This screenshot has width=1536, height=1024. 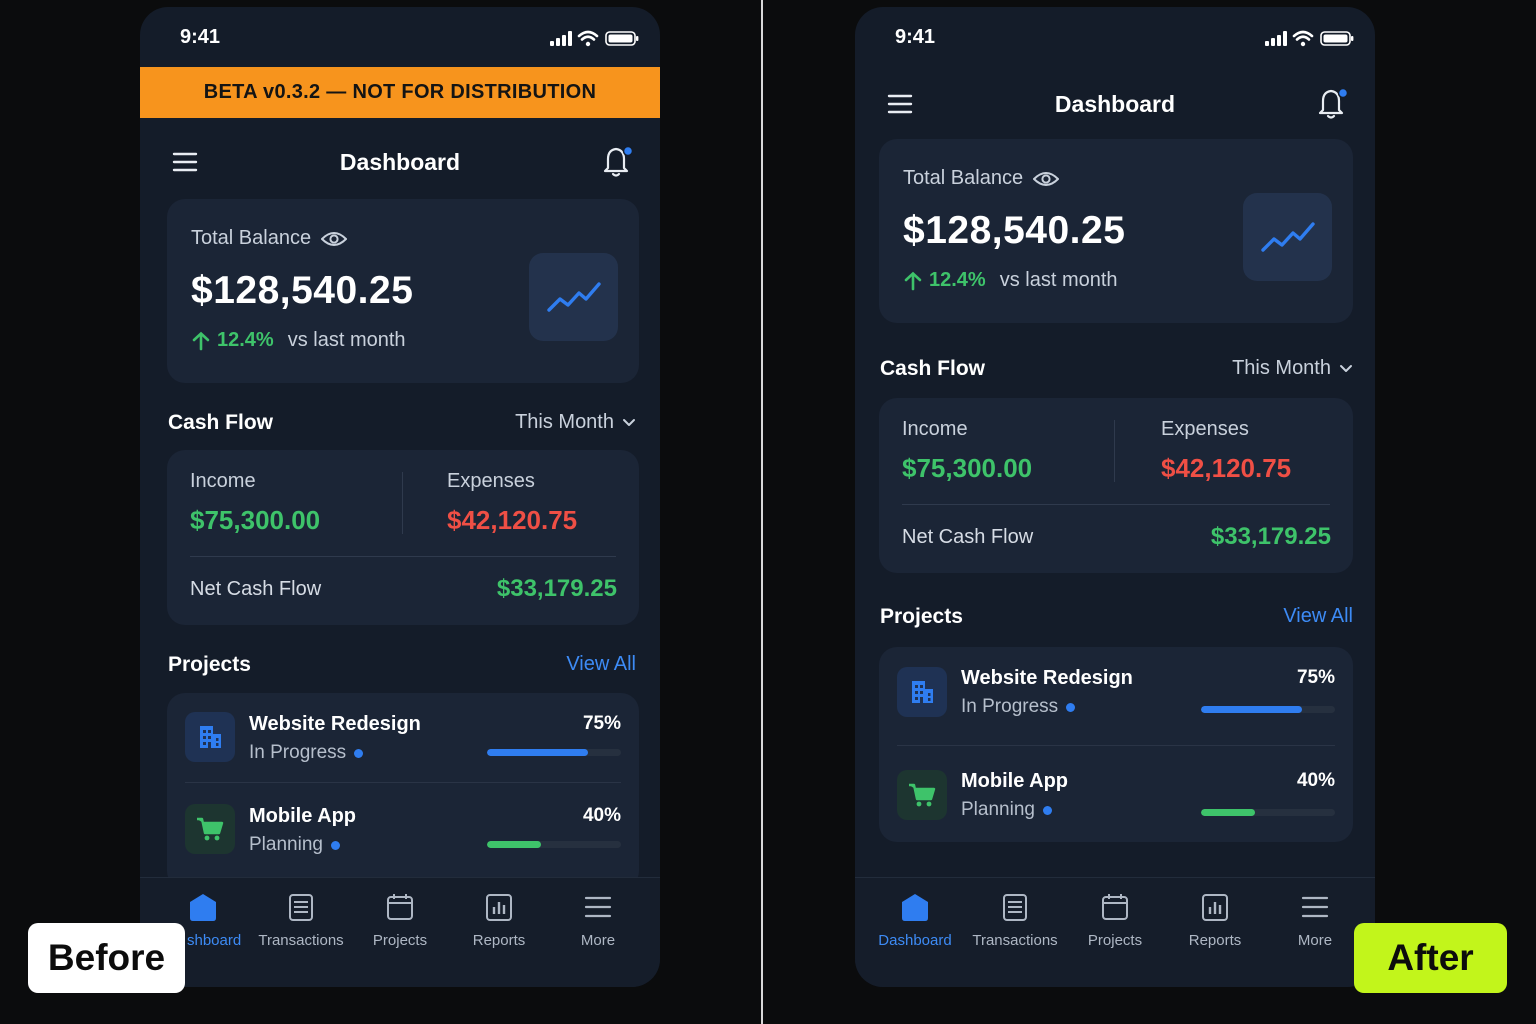 I want to click on expenses-label: Expenses, so click(x=491, y=481).